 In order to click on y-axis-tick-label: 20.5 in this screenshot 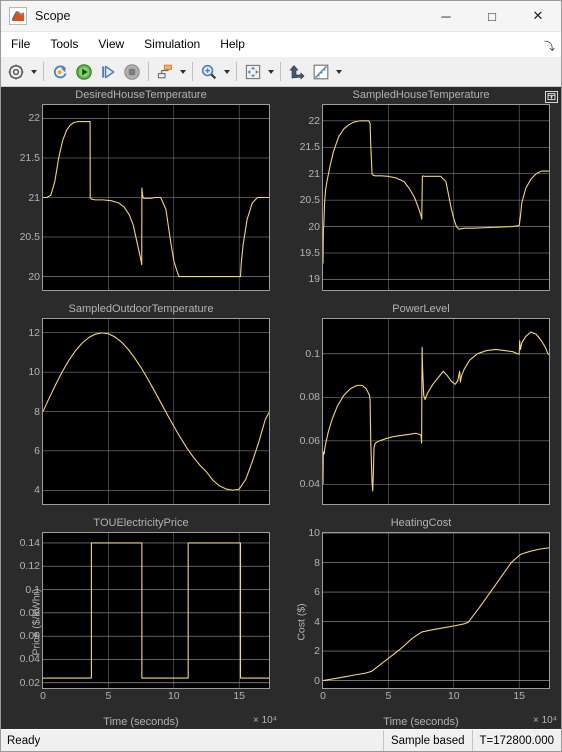, I will do `click(309, 200)`.